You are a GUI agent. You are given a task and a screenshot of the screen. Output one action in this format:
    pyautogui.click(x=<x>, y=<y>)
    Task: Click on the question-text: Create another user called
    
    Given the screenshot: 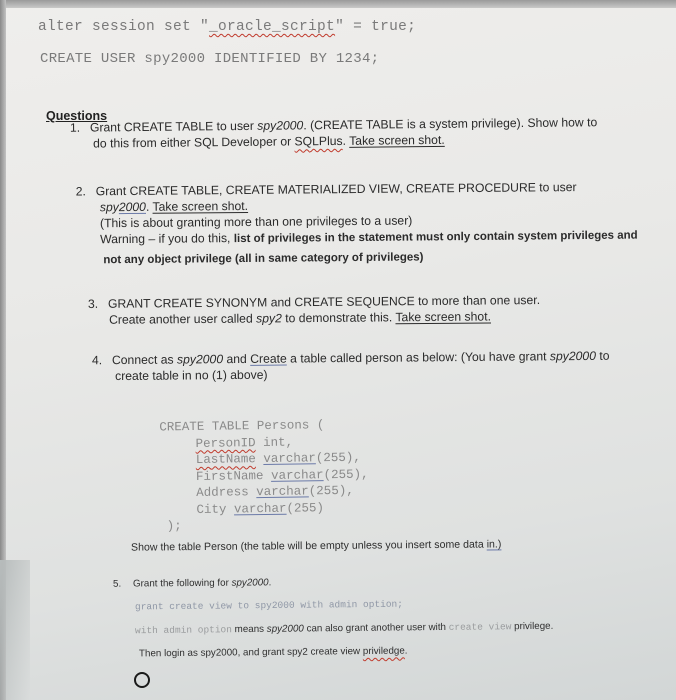 What is the action you would take?
    pyautogui.click(x=183, y=319)
    